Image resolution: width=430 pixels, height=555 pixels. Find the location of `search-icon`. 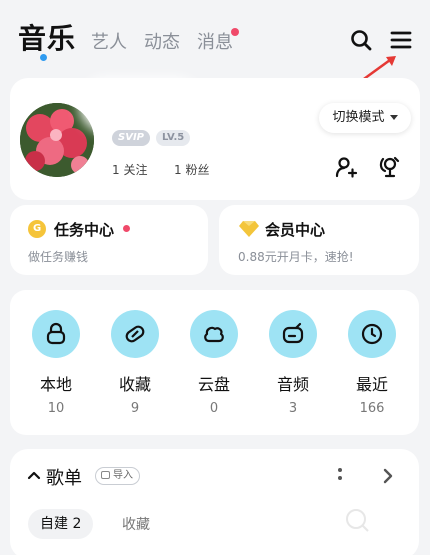

search-icon is located at coordinates (361, 40).